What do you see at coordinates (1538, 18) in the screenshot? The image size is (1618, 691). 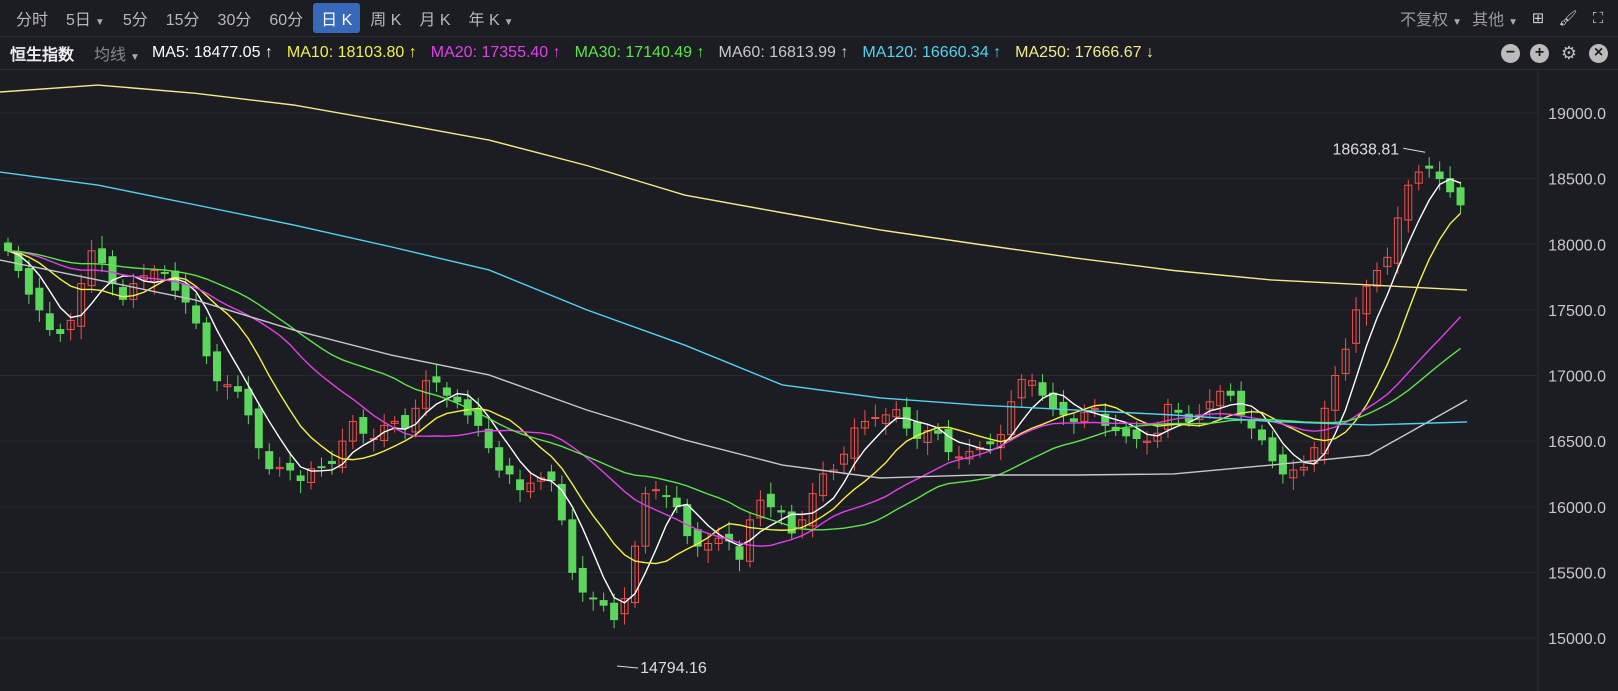 I see `layout-grid-icon: ⊞` at bounding box center [1538, 18].